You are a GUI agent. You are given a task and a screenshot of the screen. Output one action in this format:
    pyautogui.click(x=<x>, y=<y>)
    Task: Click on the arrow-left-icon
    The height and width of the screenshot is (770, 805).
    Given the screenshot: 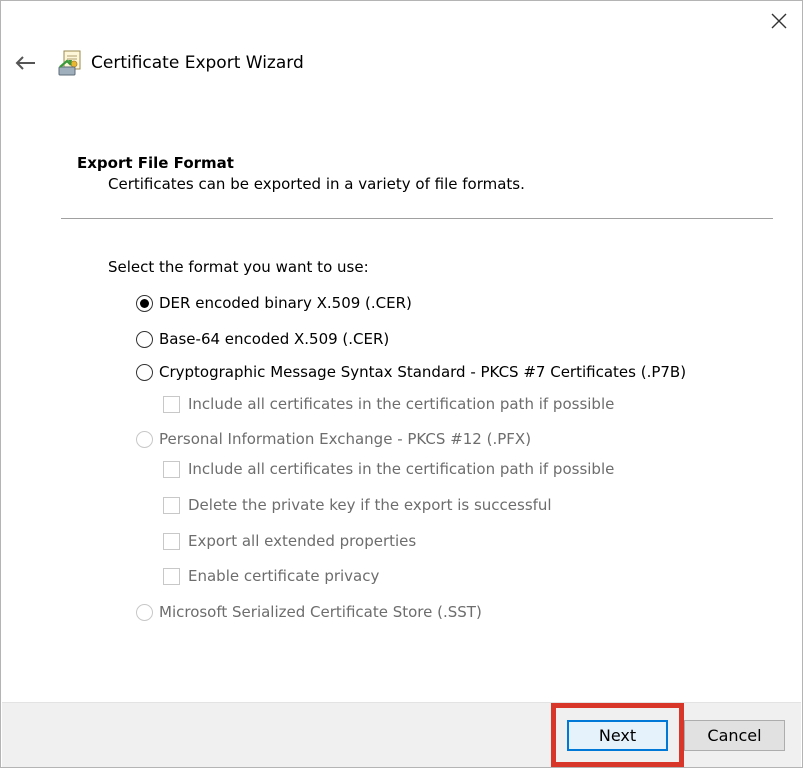 What is the action you would take?
    pyautogui.click(x=25, y=63)
    